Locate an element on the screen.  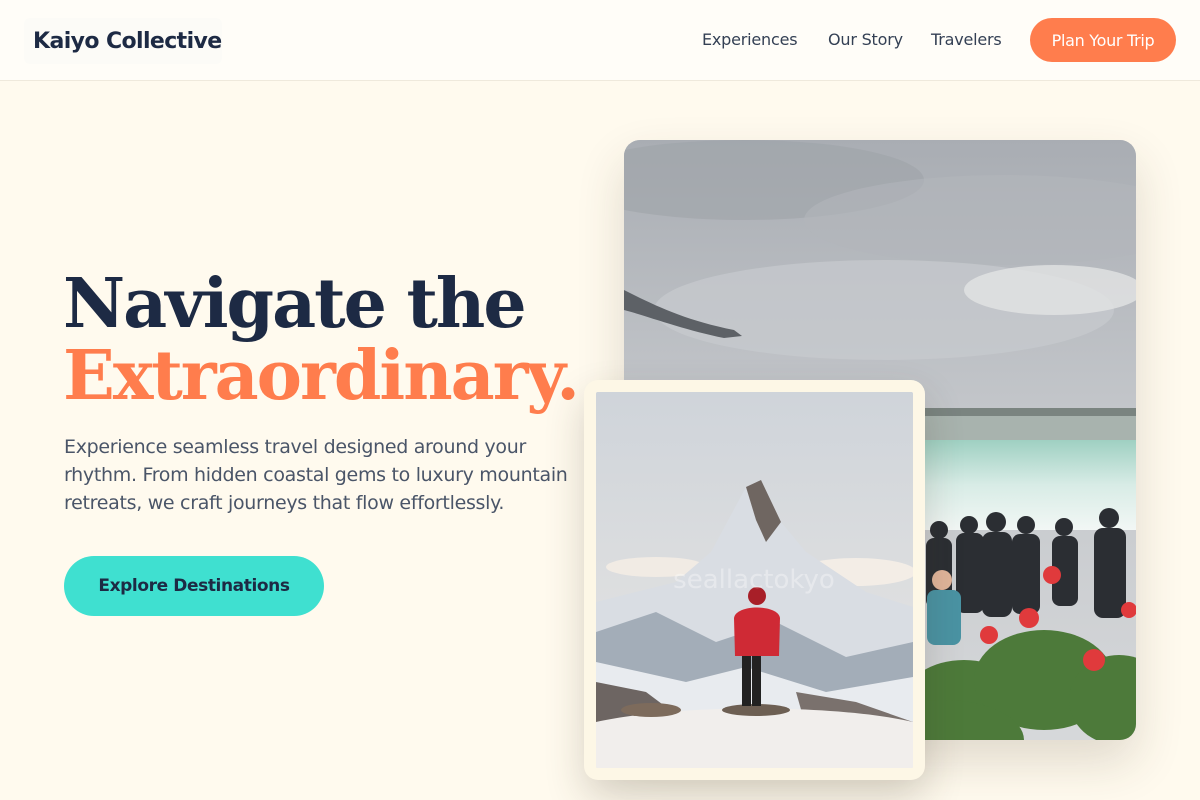
headline-line-1: Navigate the is located at coordinates (295, 304).